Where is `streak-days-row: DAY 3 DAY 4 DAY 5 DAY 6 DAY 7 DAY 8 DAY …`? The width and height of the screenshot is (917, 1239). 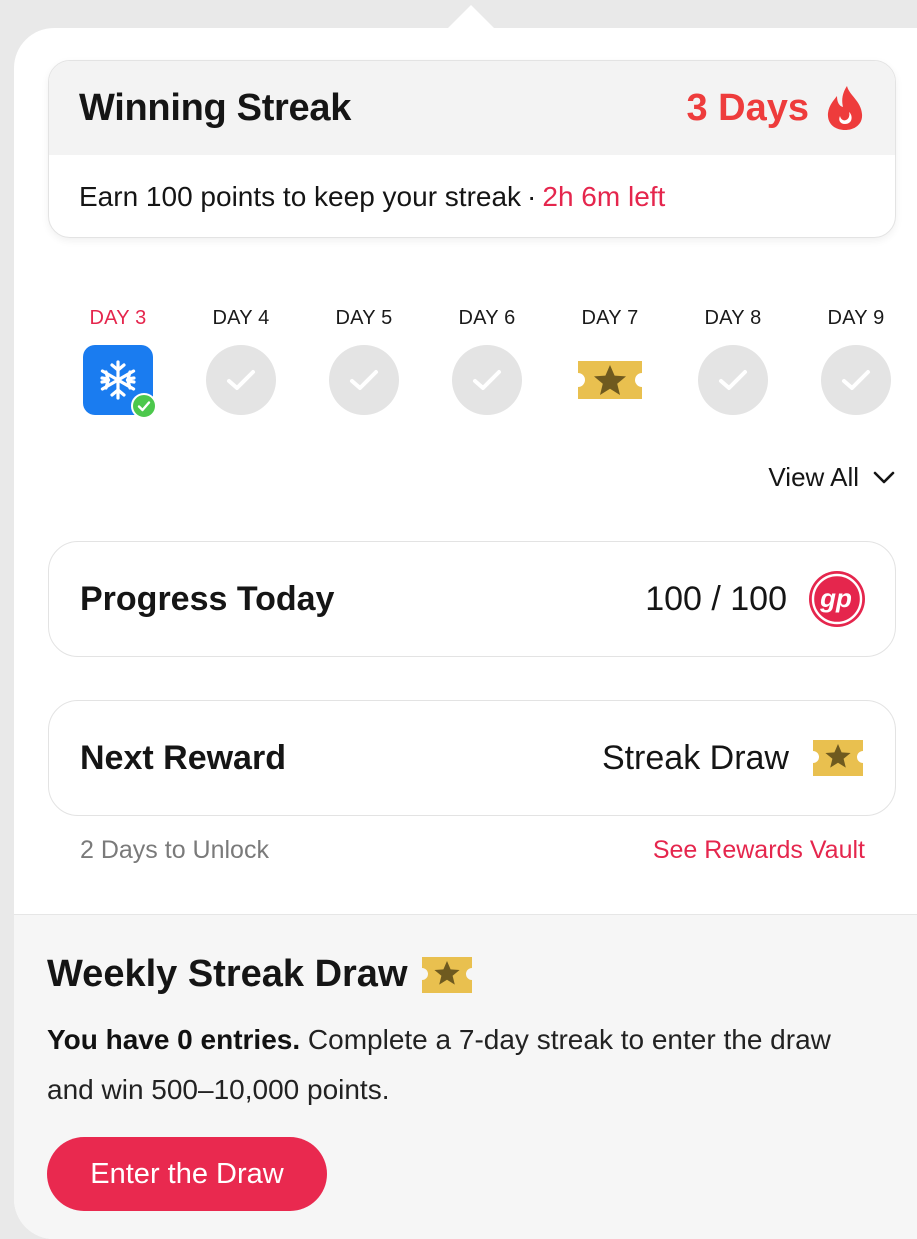
streak-days-row: DAY 3 DAY 4 DAY 5 DAY 6 DAY 7 DAY 8 DAY … is located at coordinates (478, 362).